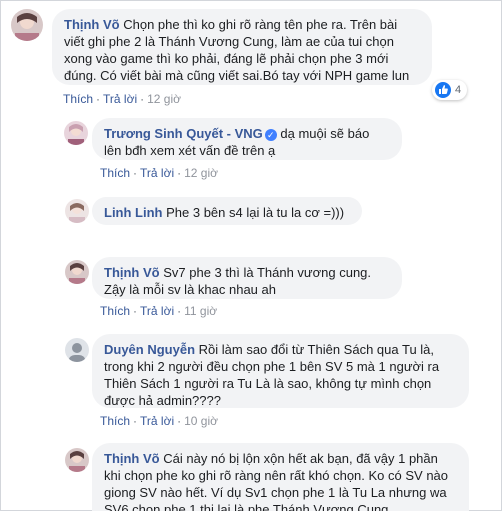  Describe the element at coordinates (458, 90) in the screenshot. I see `reaction-count: 4` at that location.